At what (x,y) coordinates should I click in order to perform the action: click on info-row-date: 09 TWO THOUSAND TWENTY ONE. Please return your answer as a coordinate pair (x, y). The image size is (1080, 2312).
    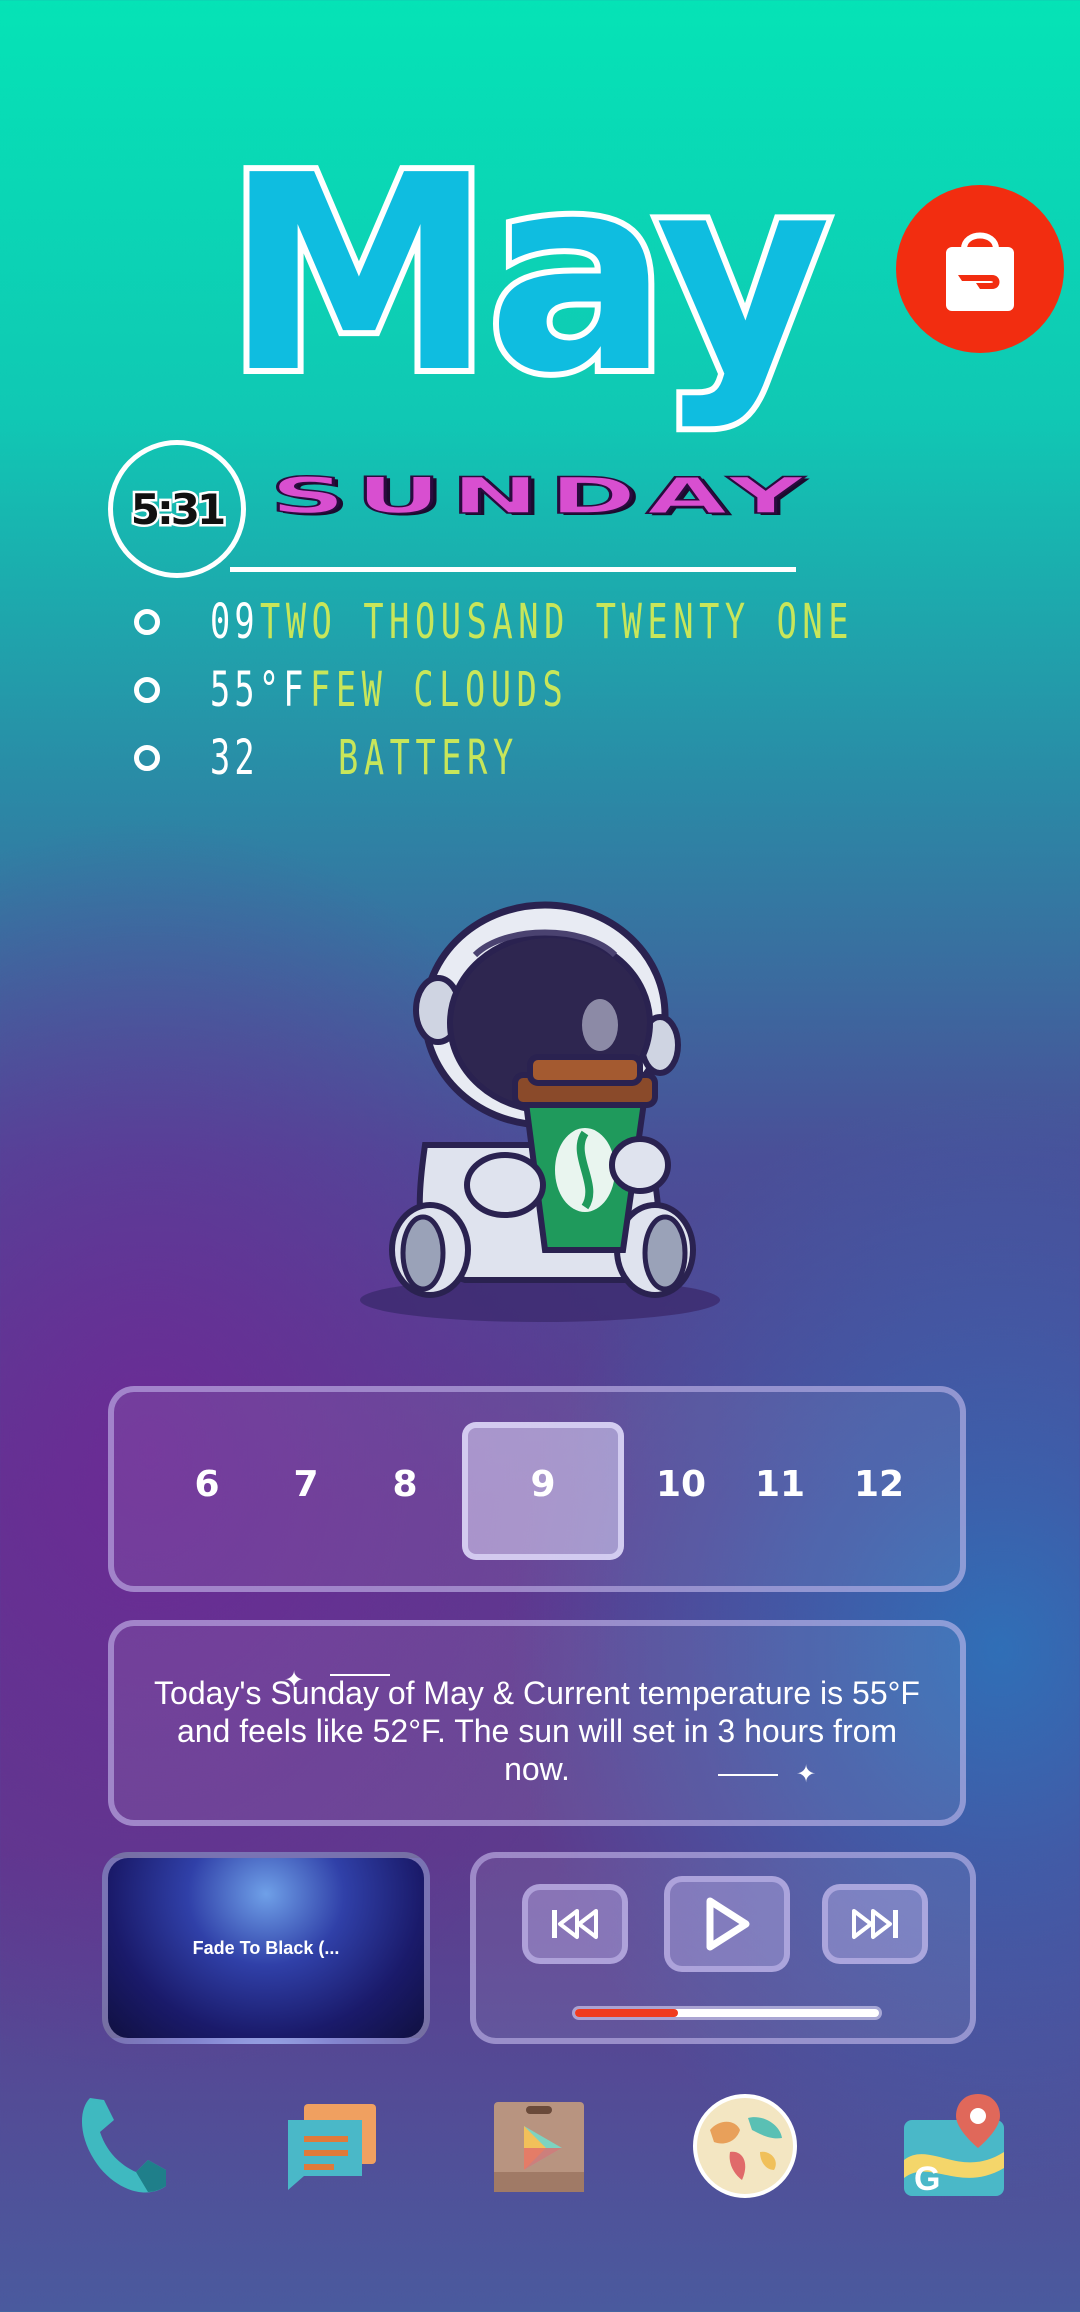
    Looking at the image, I should click on (607, 622).